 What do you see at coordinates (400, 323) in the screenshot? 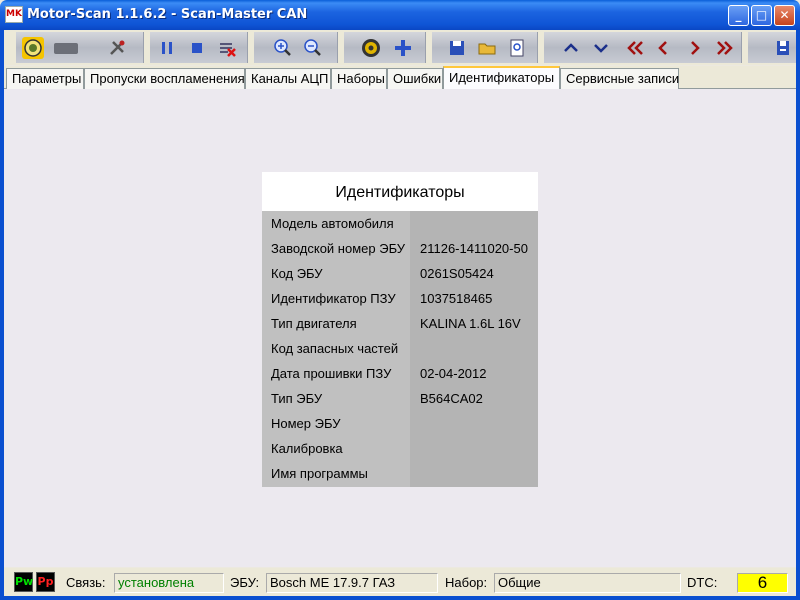
I see `table-row: Тип двигателя KALINA 1.6L 16V` at bounding box center [400, 323].